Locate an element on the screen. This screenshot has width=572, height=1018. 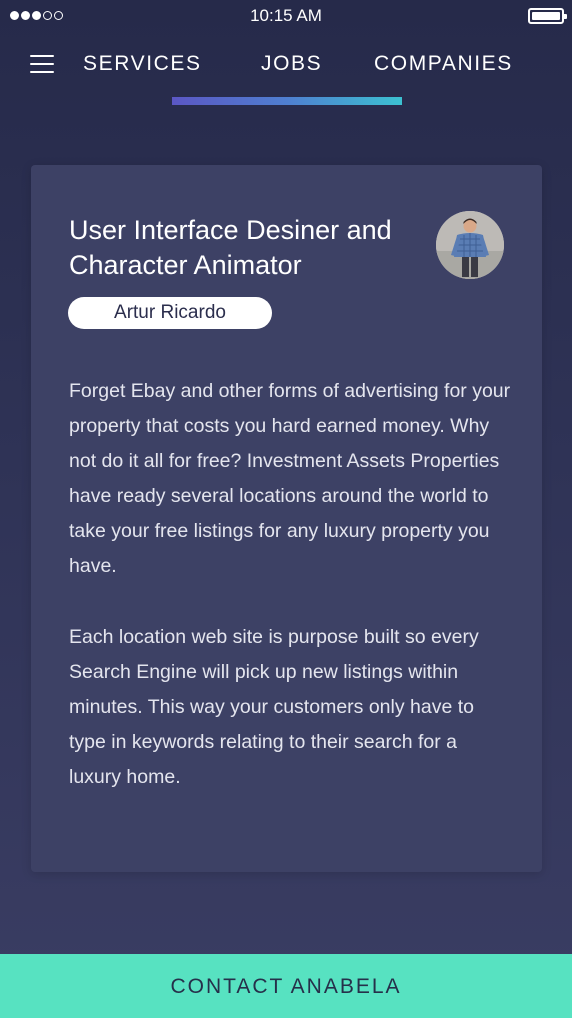
battery-icon is located at coordinates (547, 16).